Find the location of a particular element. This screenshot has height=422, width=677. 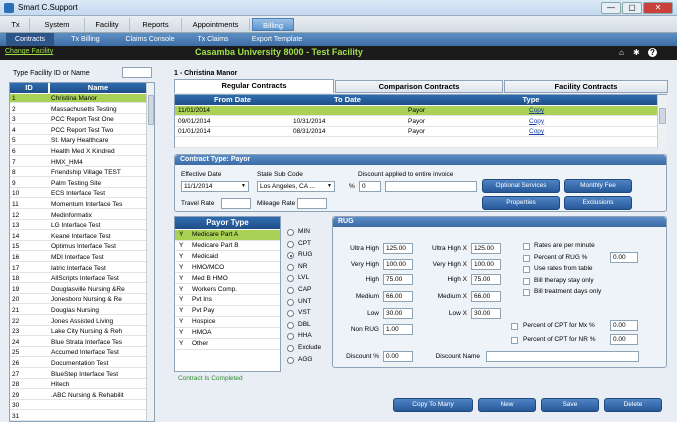

facility-row: 2 Massachusetts Testing is located at coordinates (78, 109).